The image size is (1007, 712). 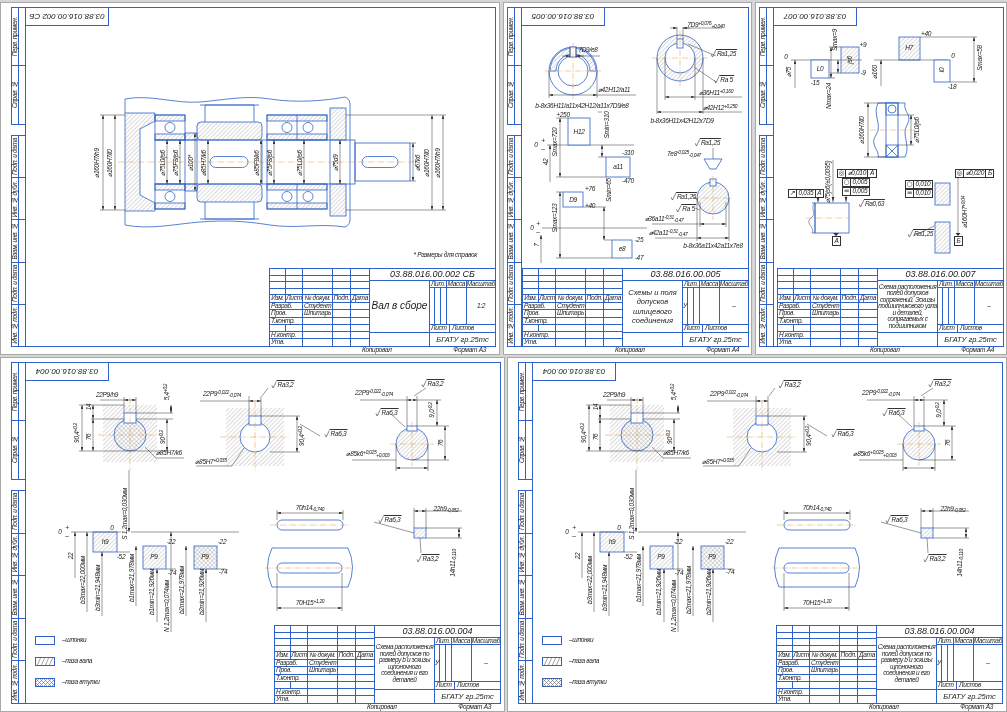 What do you see at coordinates (828, 218) in the screenshot?
I see `shaft-journal-drawing` at bounding box center [828, 218].